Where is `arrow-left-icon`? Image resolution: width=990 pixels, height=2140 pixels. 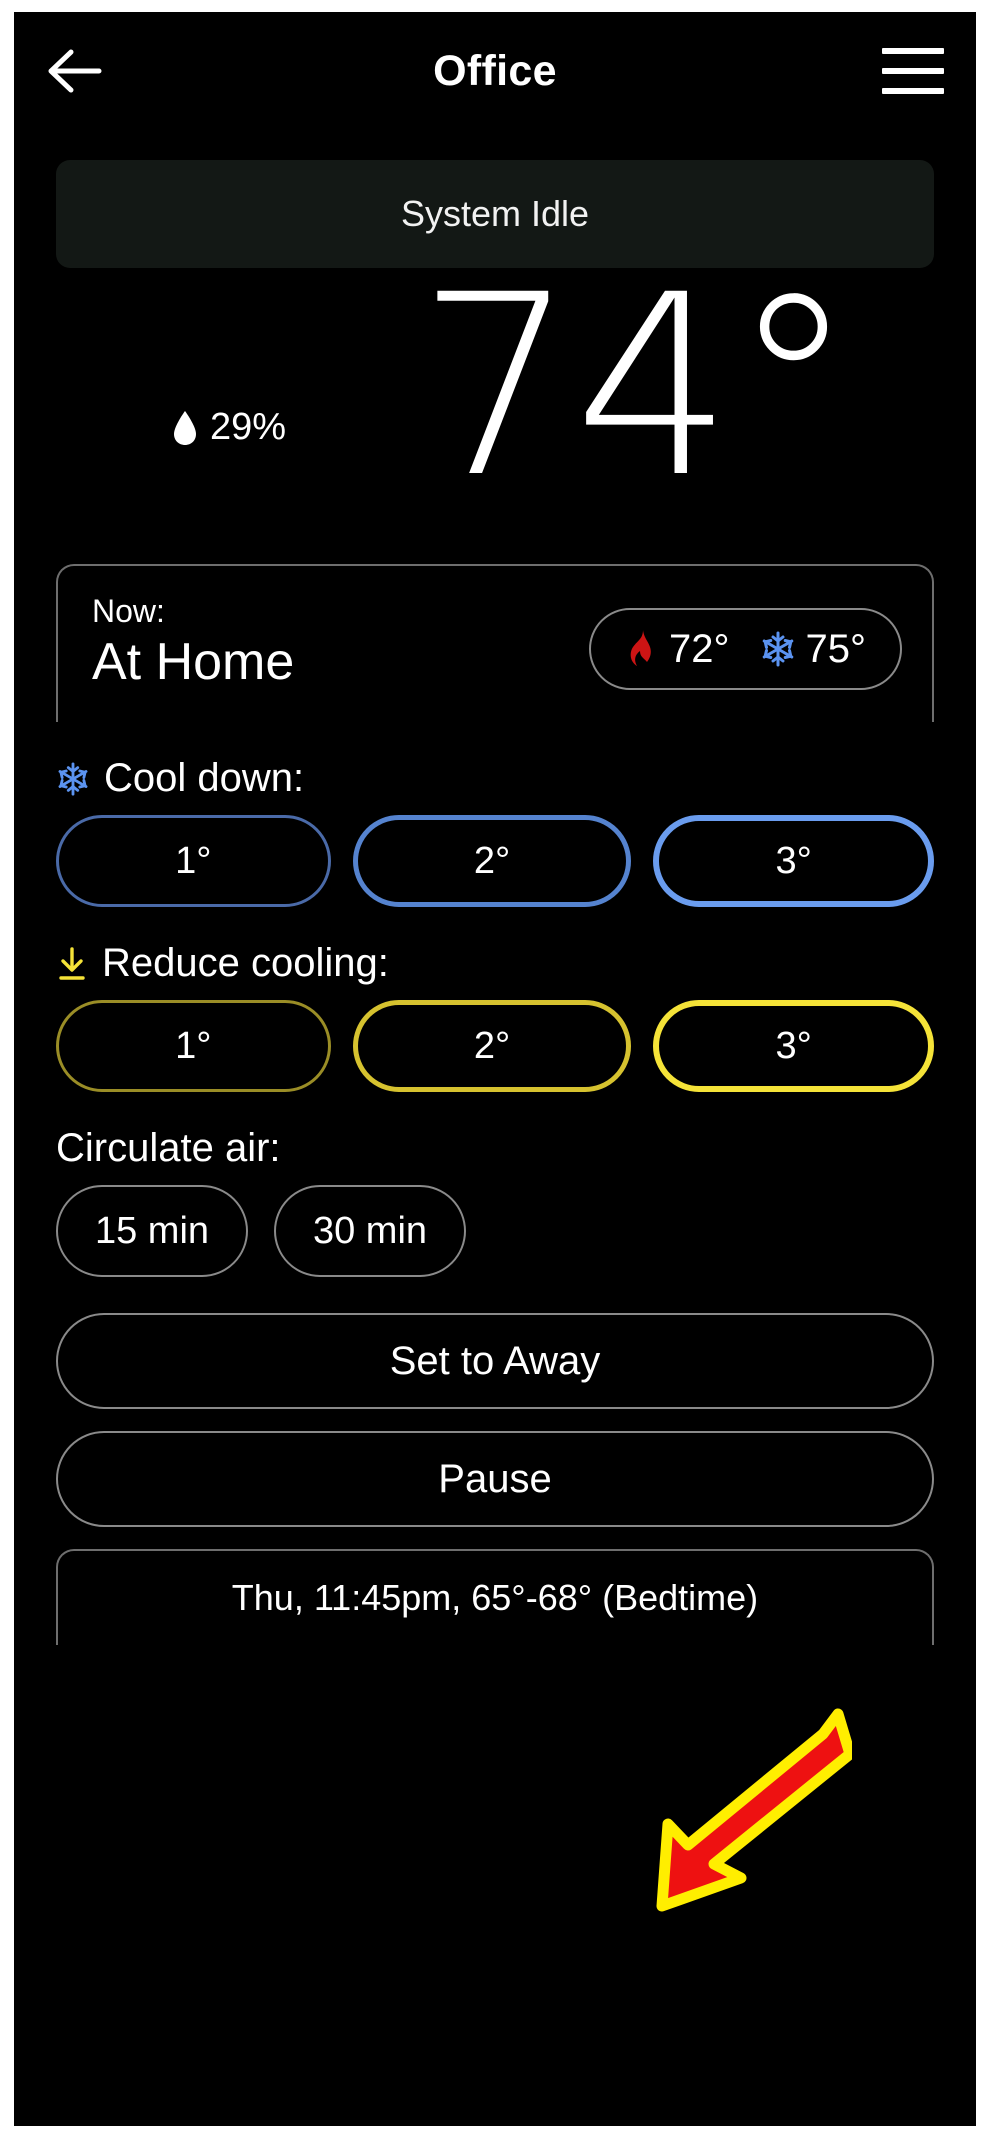 arrow-left-icon is located at coordinates (75, 71).